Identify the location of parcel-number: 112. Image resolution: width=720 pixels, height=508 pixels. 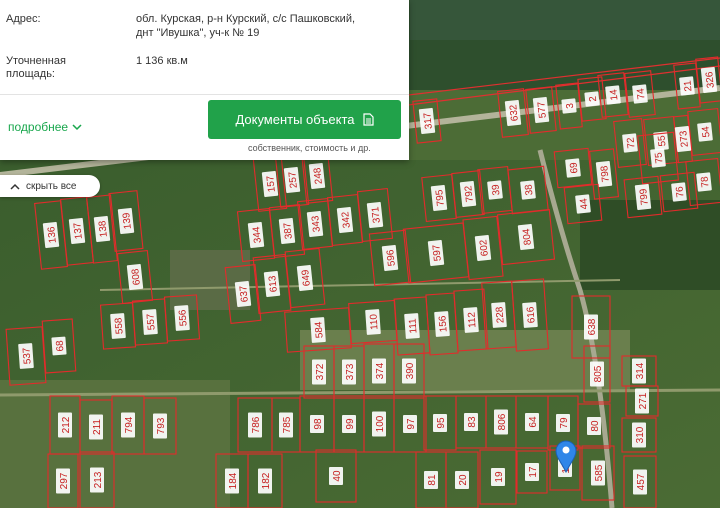
(472, 319).